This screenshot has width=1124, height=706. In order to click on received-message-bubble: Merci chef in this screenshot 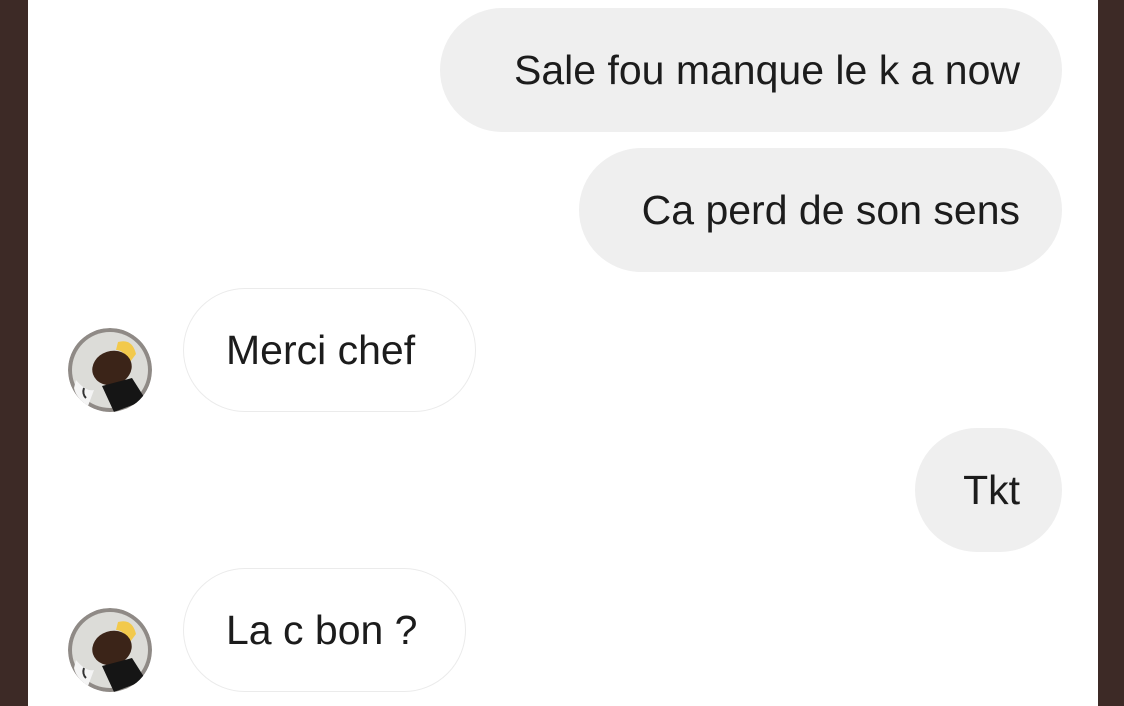, I will do `click(329, 350)`.